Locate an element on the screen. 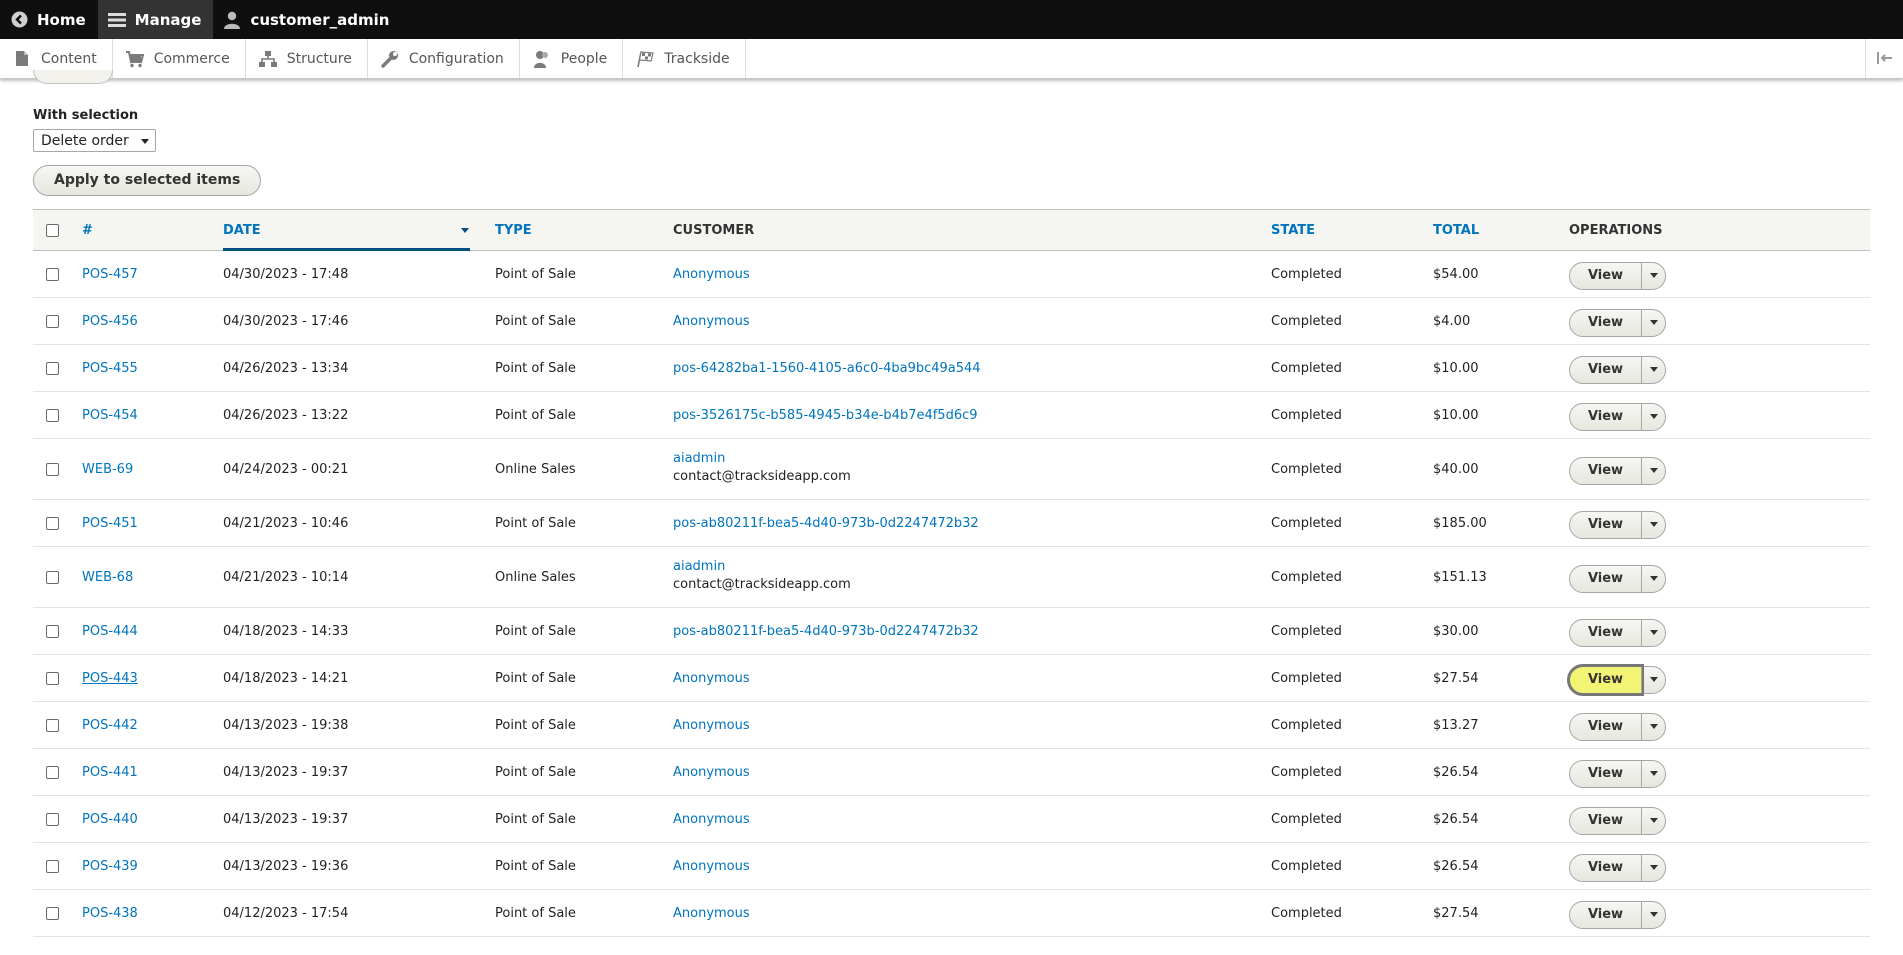  order-number-link: POS-454 is located at coordinates (110, 415).